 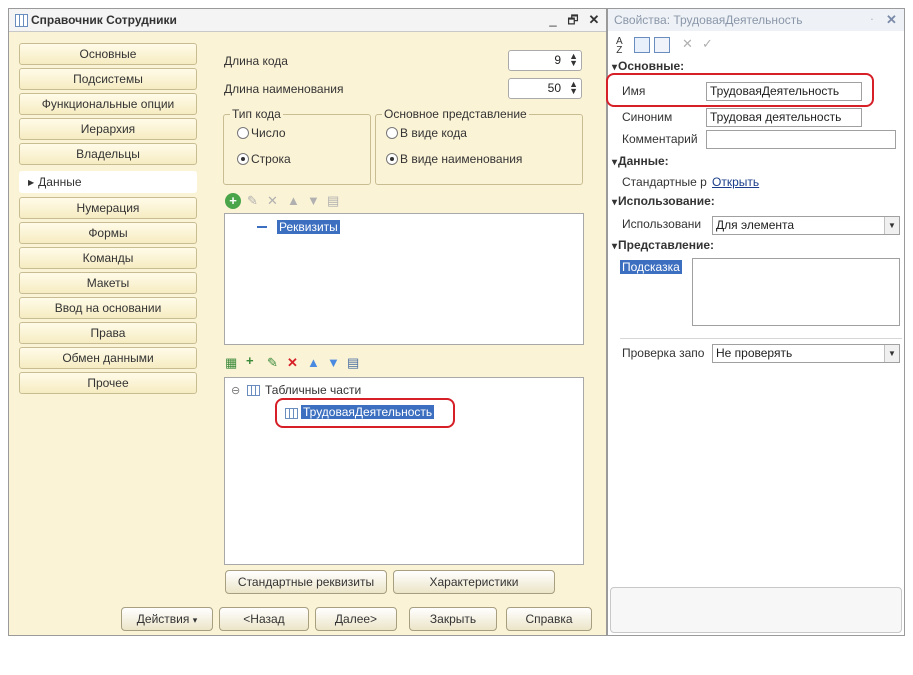 What do you see at coordinates (108, 258) in the screenshot?
I see `nav-item-commands: Команды` at bounding box center [108, 258].